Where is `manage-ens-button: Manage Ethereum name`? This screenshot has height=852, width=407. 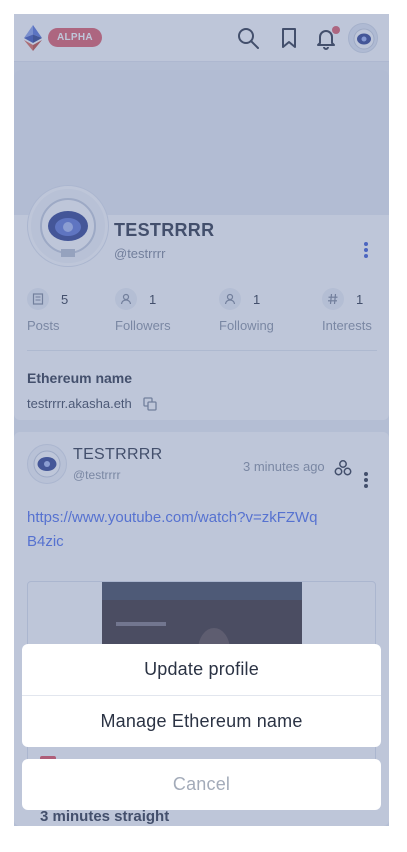
manage-ens-button: Manage Ethereum name is located at coordinates (201, 721).